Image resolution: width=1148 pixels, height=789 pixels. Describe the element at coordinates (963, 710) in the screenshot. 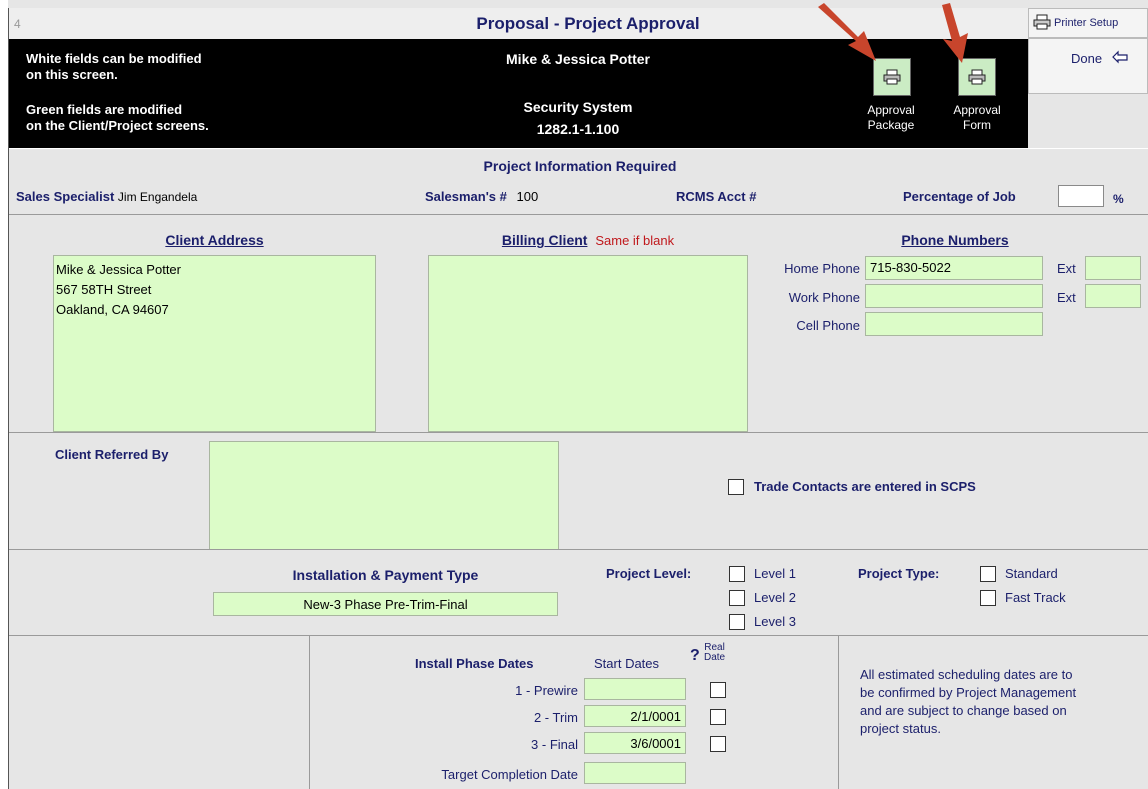

I see `note-line: and are subject to change based on` at that location.